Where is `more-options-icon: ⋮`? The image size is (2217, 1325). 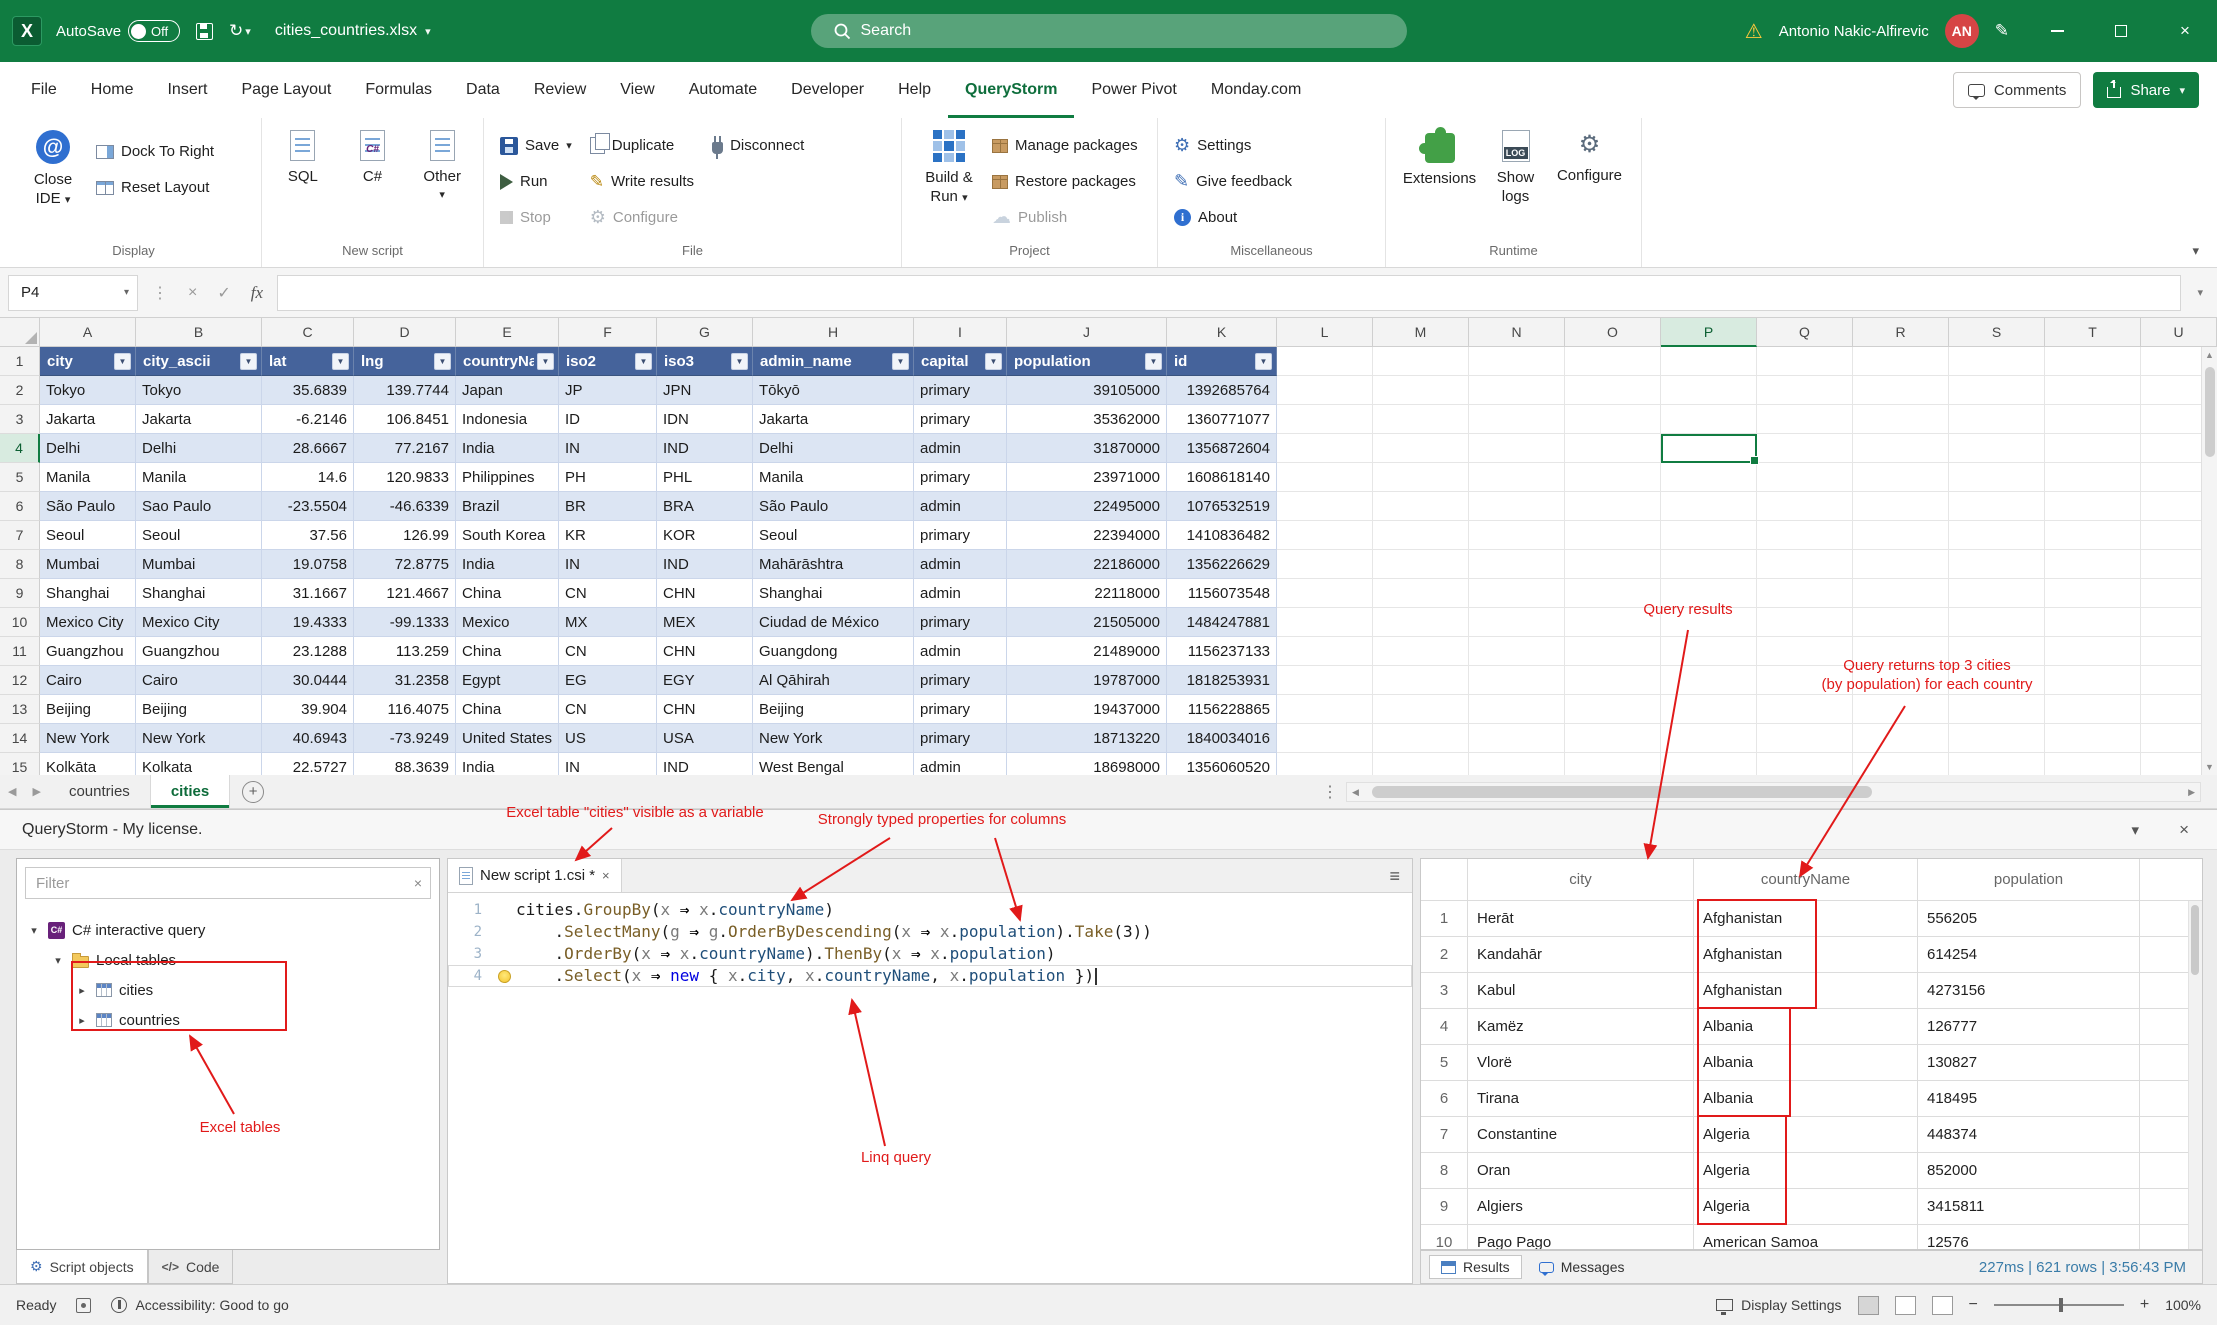 more-options-icon: ⋮ is located at coordinates (160, 293).